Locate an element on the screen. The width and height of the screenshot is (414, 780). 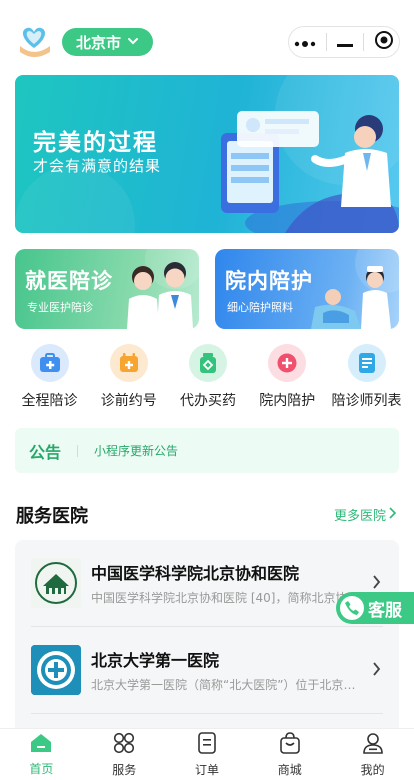
quick-services: 全程陪诊 诊前约号 代办买药 院内陪护 陪诊师列表 is located at coordinates (208, 379).